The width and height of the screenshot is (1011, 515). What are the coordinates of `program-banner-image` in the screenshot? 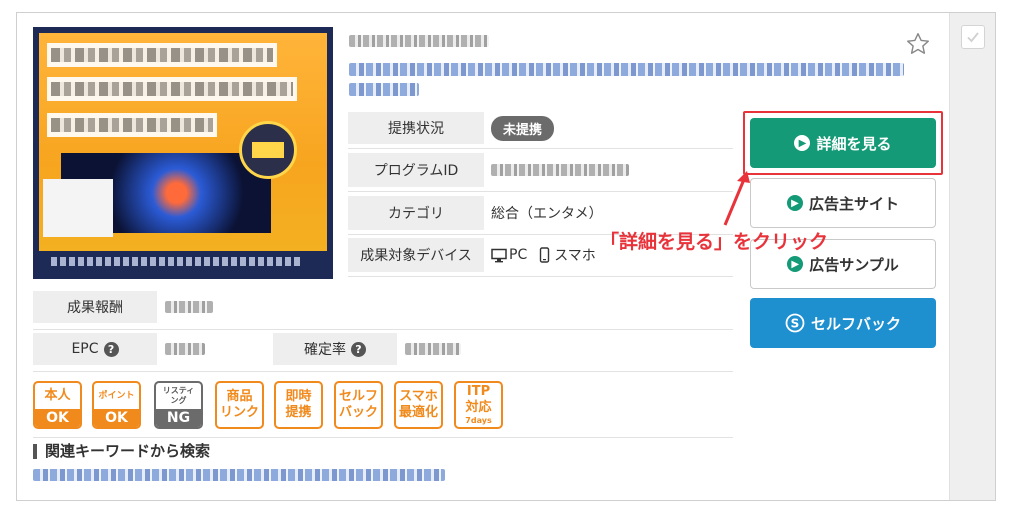 It's located at (183, 153).